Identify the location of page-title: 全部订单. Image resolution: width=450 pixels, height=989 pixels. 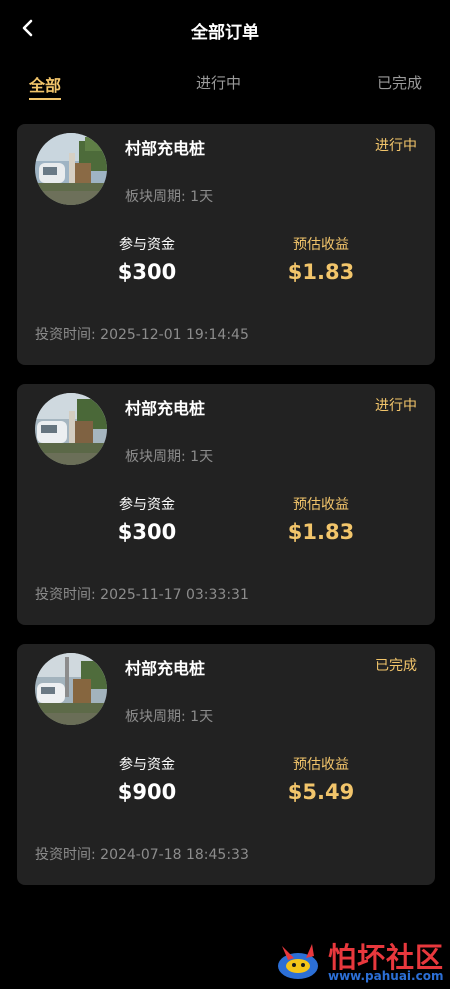
(225, 33).